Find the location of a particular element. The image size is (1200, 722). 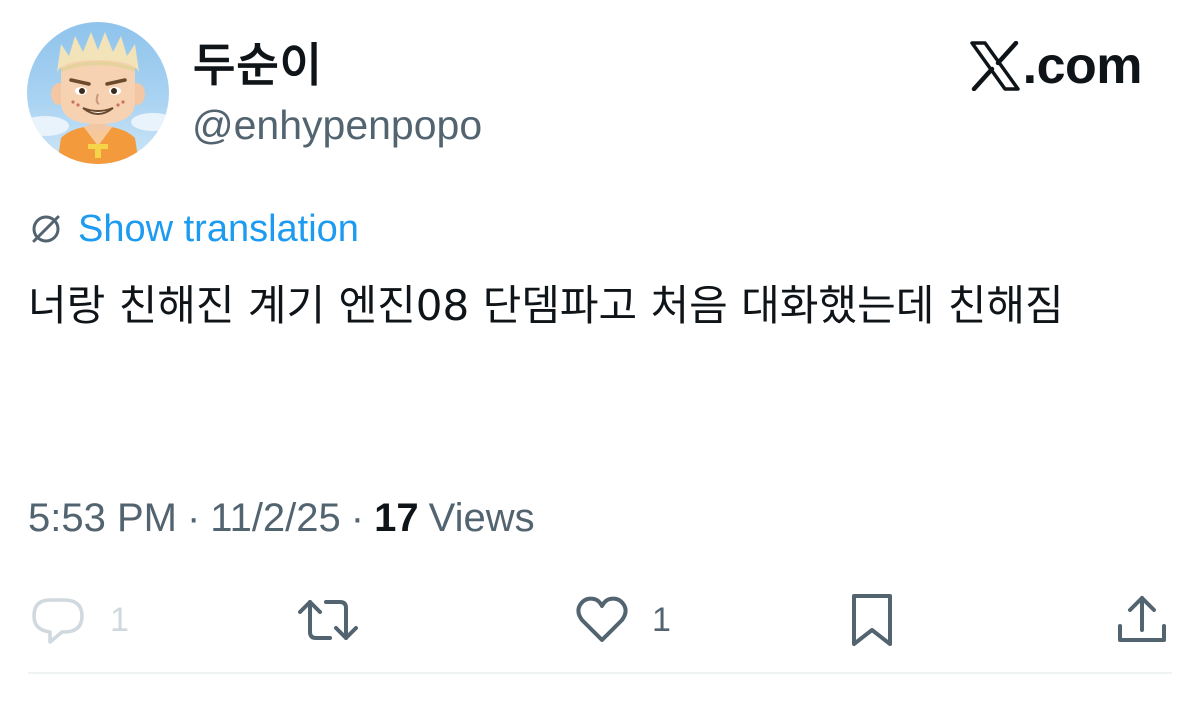

views-label: Views is located at coordinates (481, 518).